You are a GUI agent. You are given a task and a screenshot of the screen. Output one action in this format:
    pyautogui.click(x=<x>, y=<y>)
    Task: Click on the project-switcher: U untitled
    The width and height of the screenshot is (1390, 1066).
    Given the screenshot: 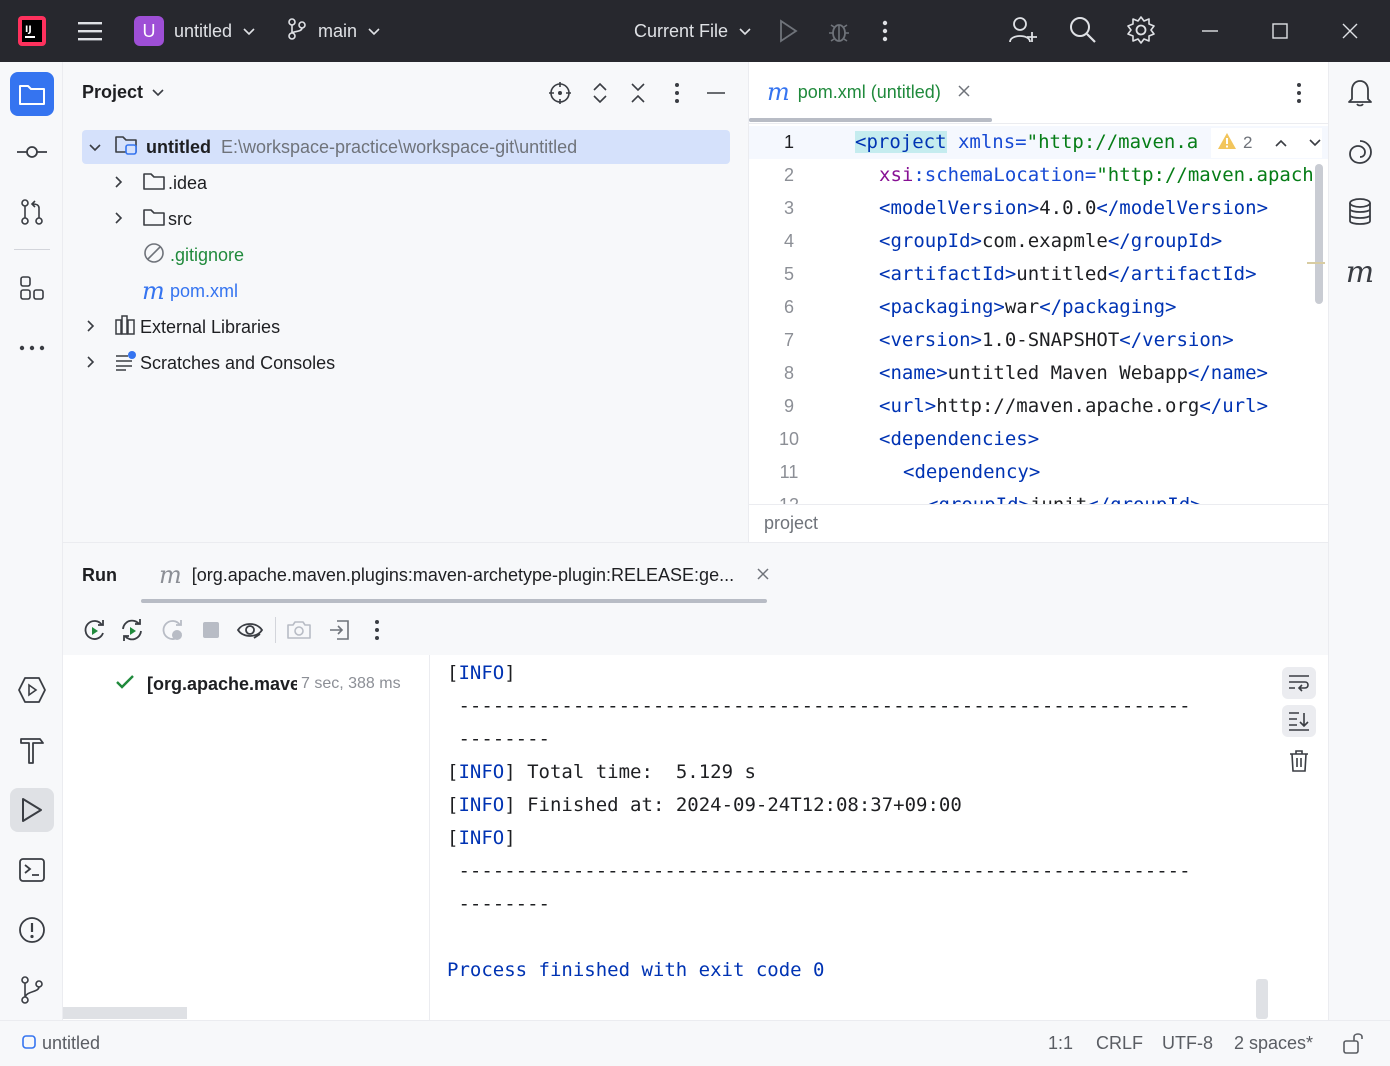 What is the action you would take?
    pyautogui.click(x=195, y=31)
    